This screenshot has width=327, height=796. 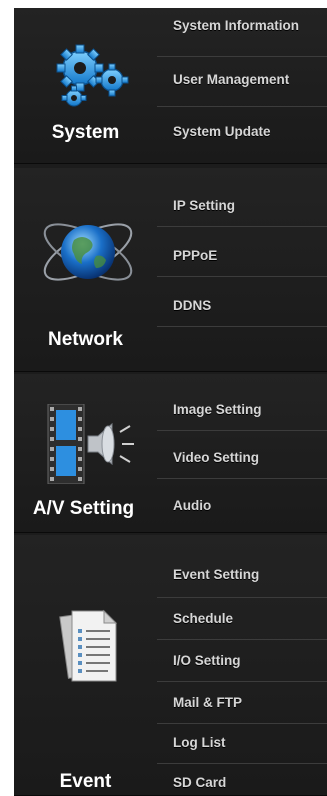 What do you see at coordinates (242, 131) in the screenshot?
I see `menu-item-system-update: System Update` at bounding box center [242, 131].